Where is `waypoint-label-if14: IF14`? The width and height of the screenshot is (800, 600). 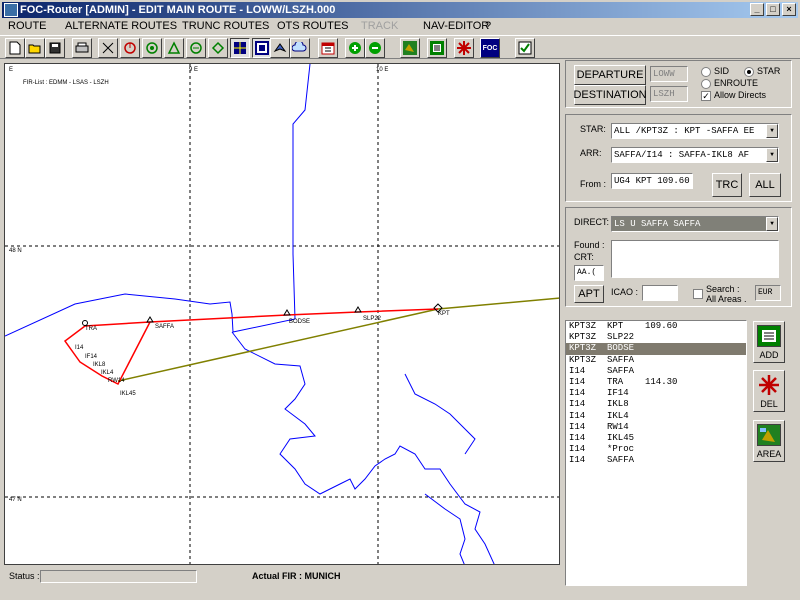 waypoint-label-if14: IF14 is located at coordinates (91, 357).